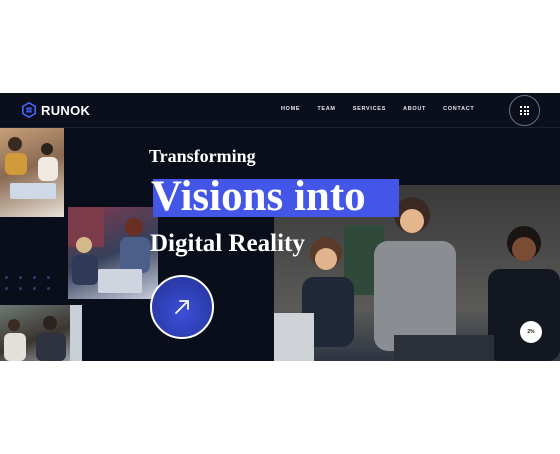 This screenshot has width=560, height=454. I want to click on main-nav: HOME TEAM SERVICES ABOUT CONTACT, so click(377, 109).